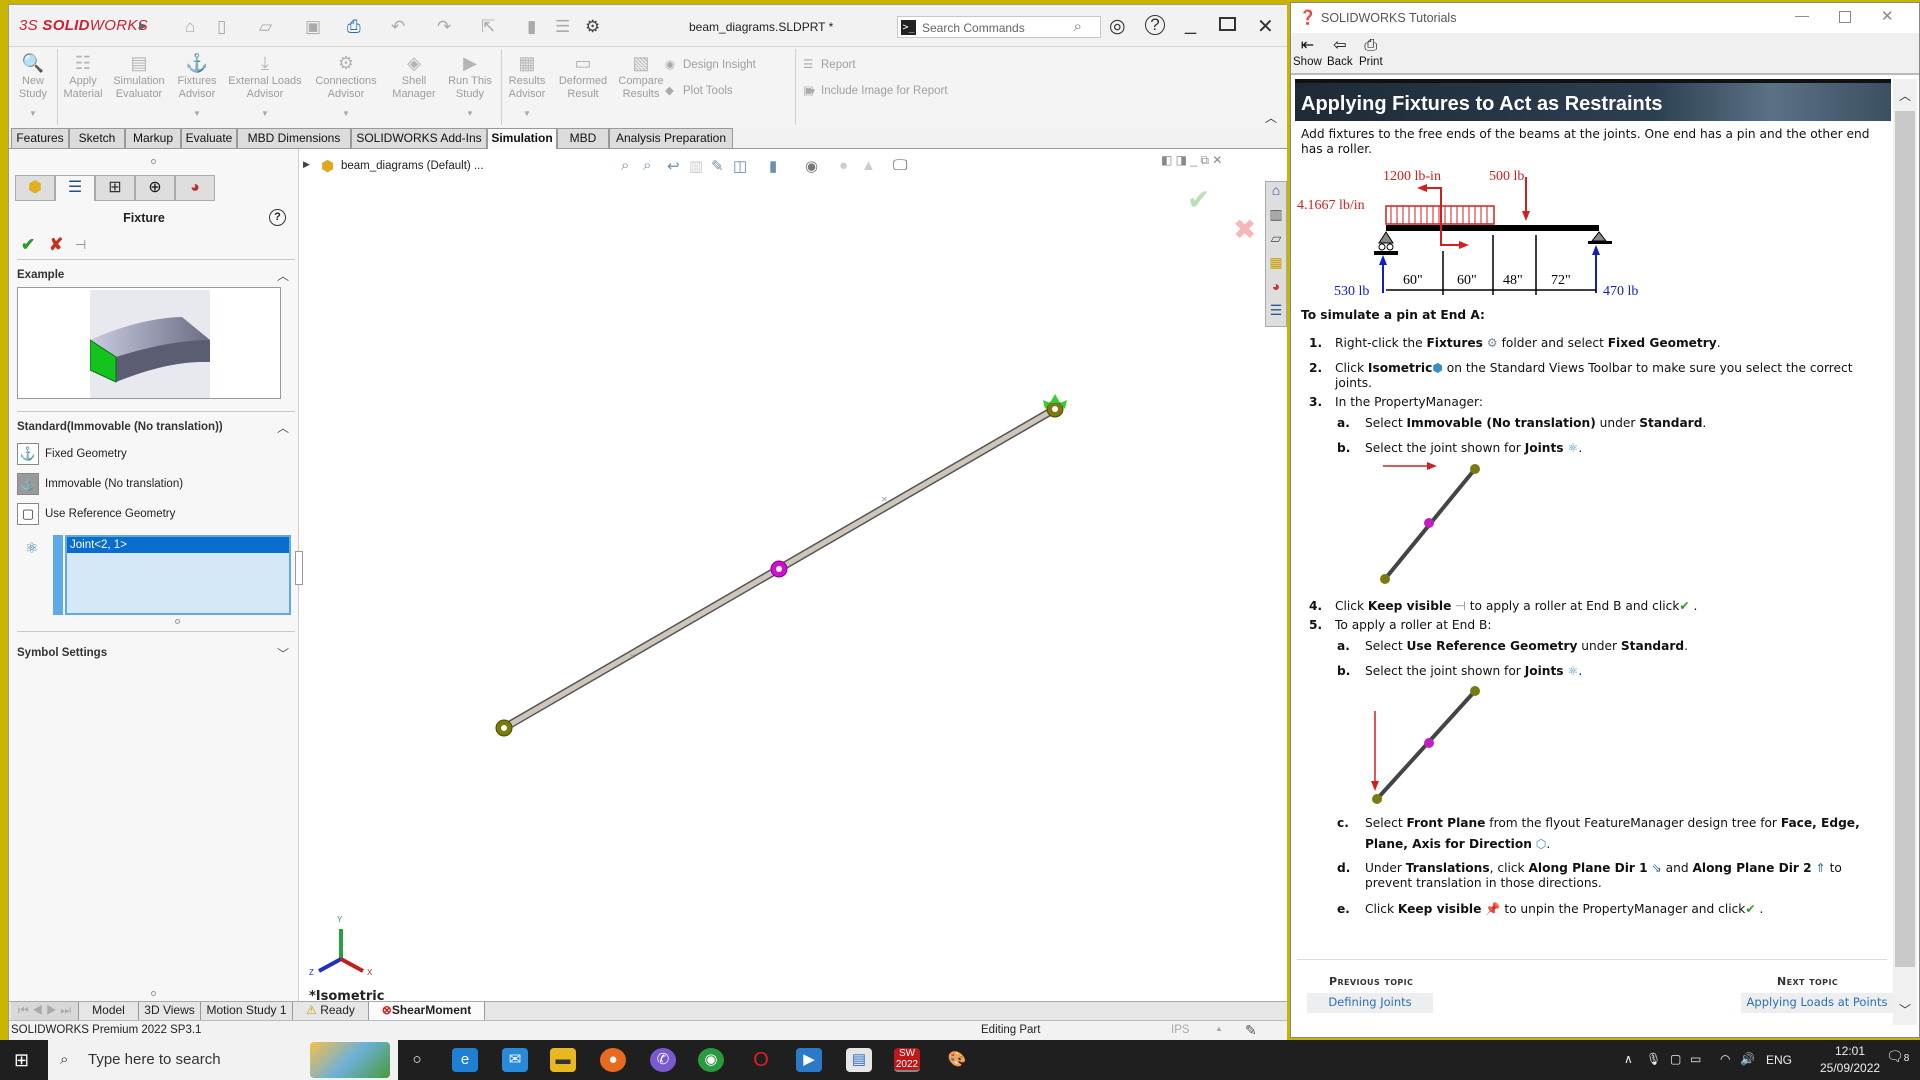  Describe the element at coordinates (109, 1011) in the screenshot. I see `tab-model: Model` at that location.